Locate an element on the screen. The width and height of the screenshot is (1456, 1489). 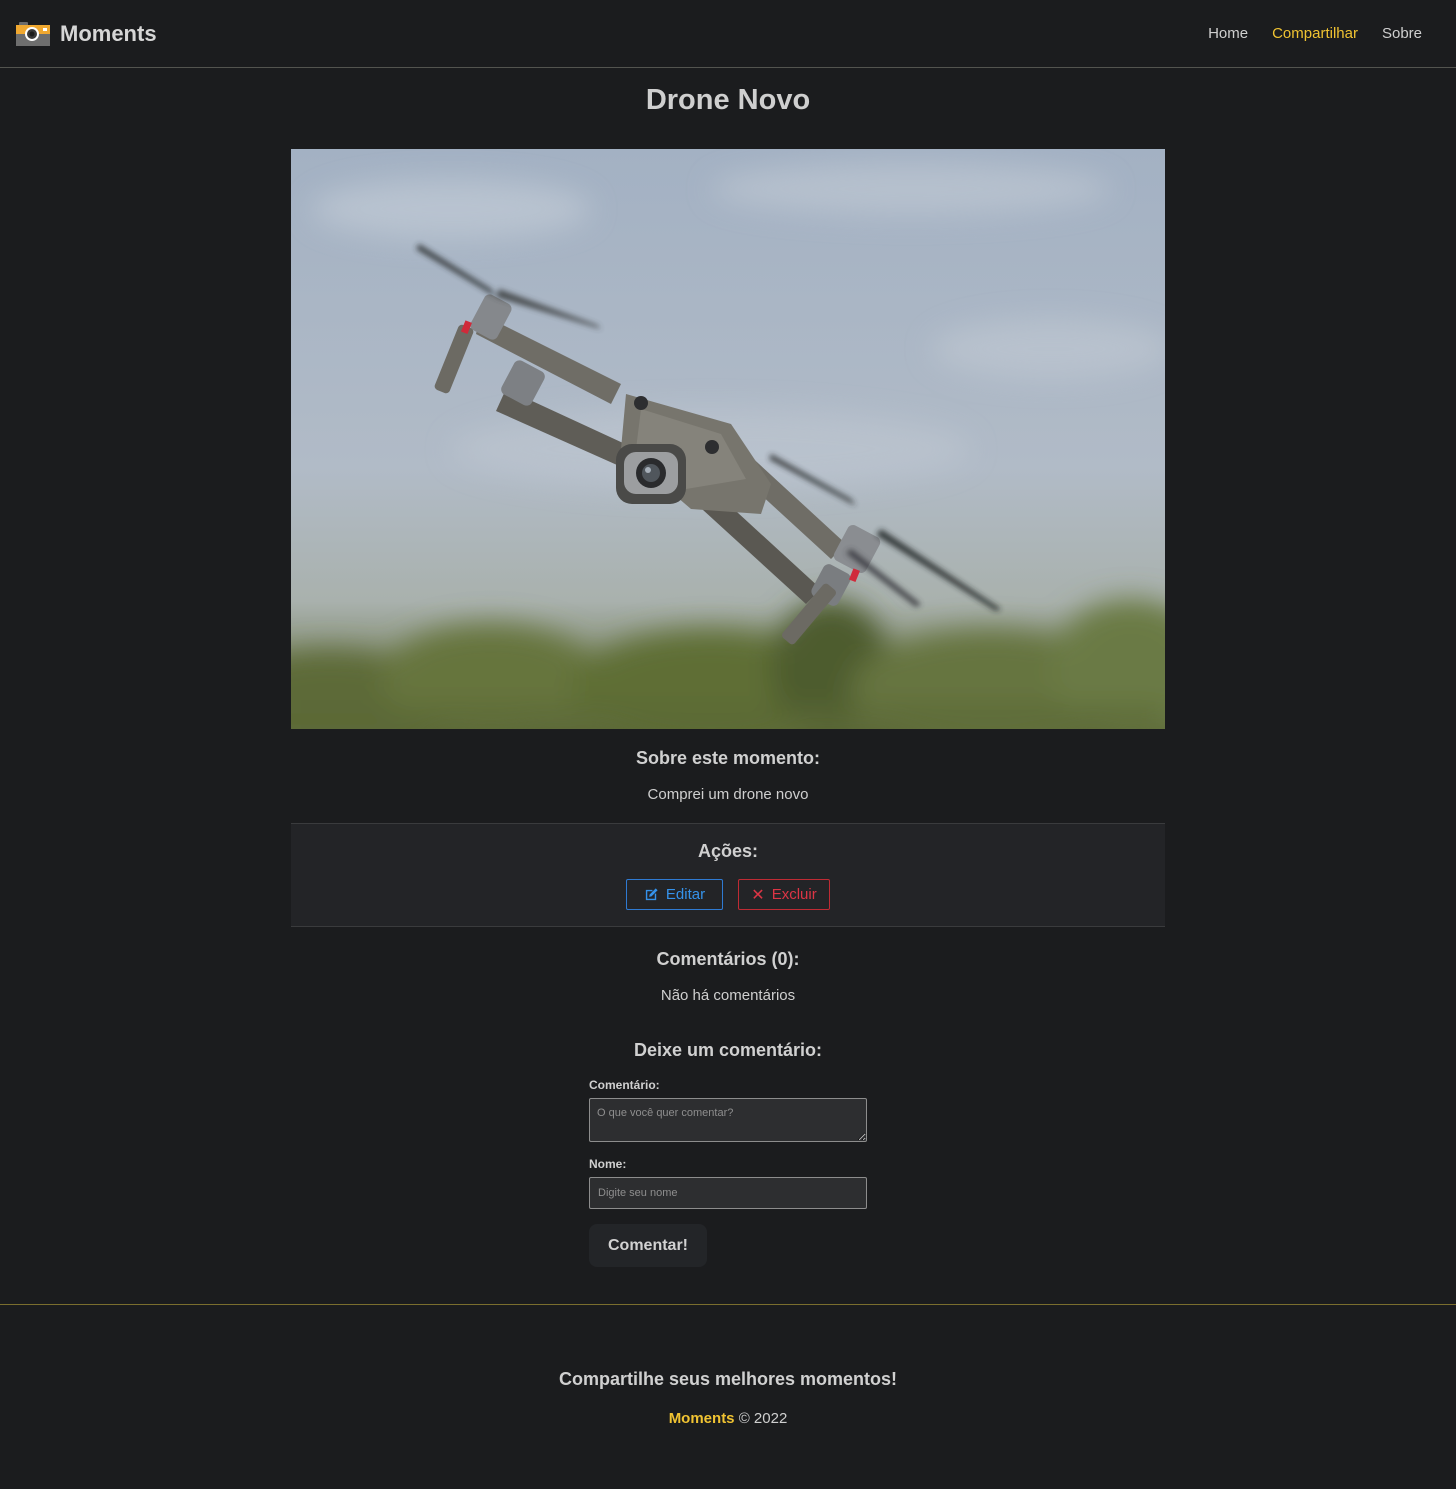
nav-link-compartilhar: Compartilhar is located at coordinates (1315, 33).